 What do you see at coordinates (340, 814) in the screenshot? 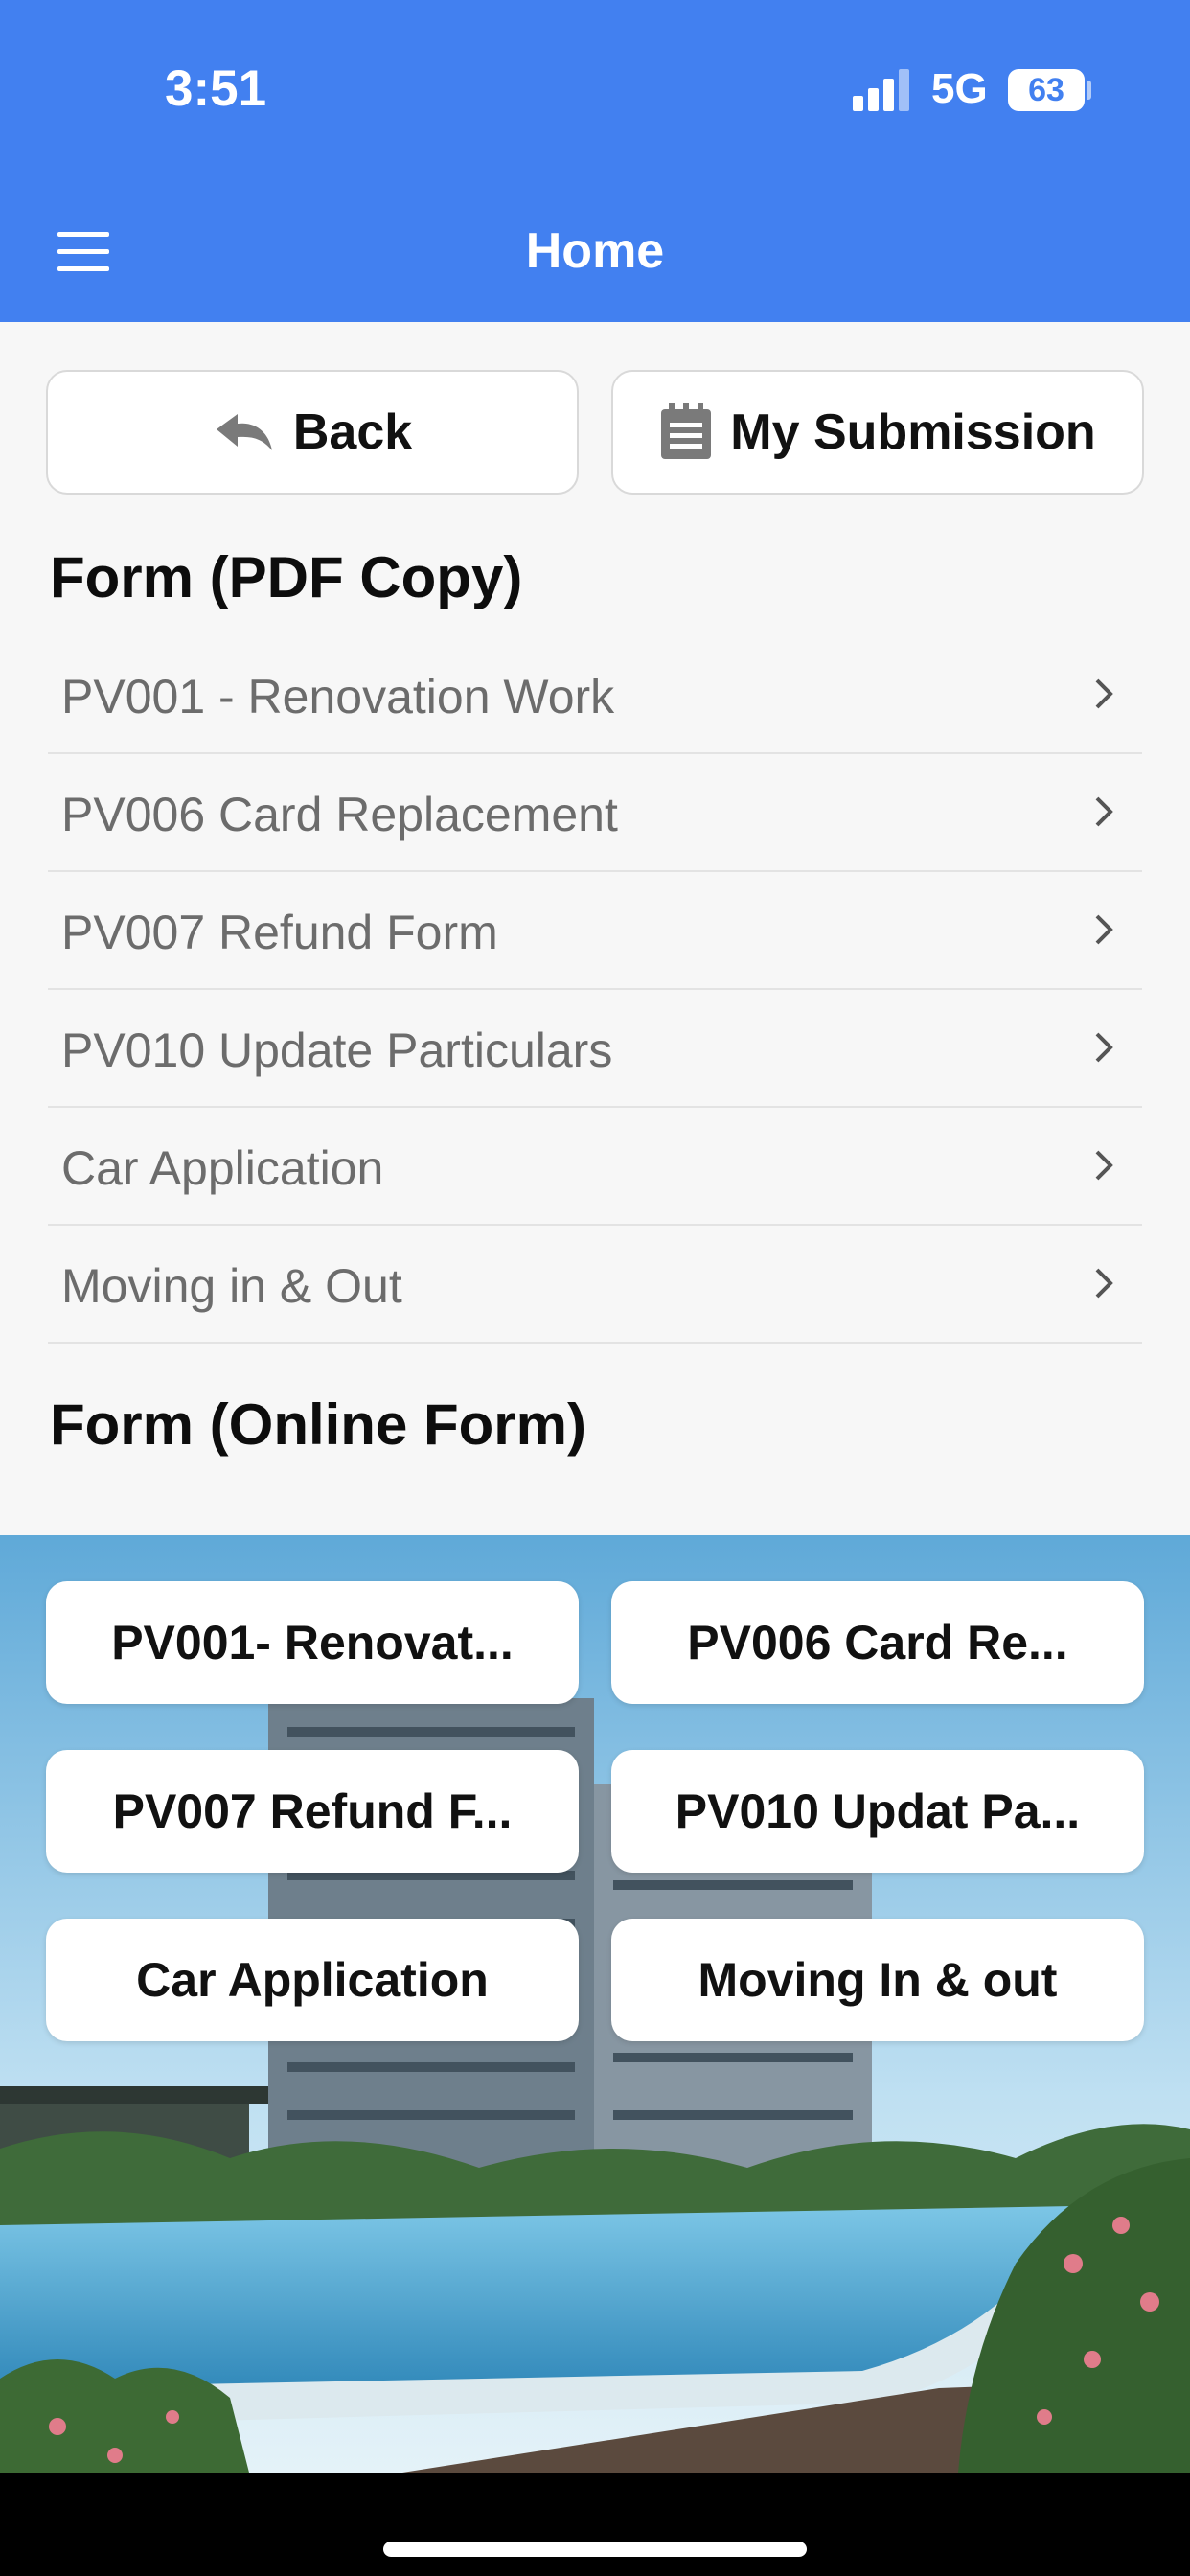
I see `list-item-label: PV006 Card Replacement` at bounding box center [340, 814].